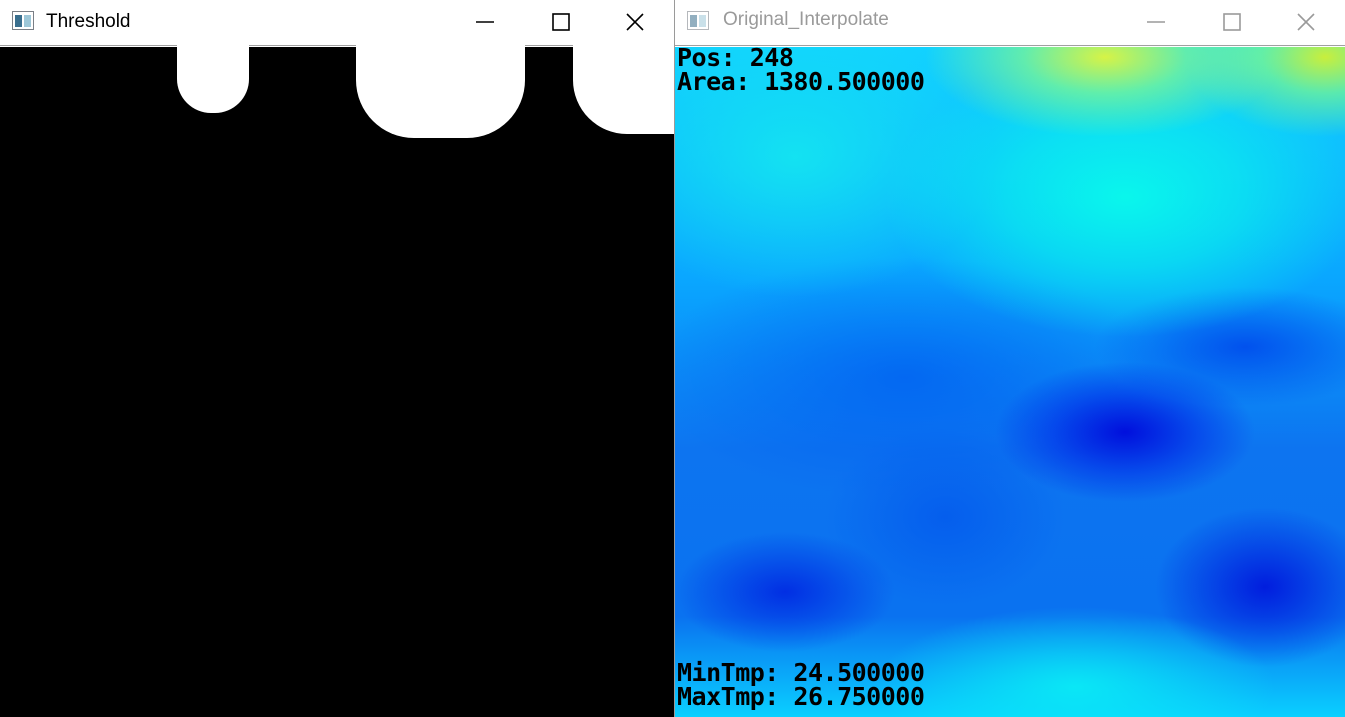 This screenshot has width=1345, height=717. Describe the element at coordinates (801, 672) in the screenshot. I see `min-temp-readout: MinTmp: 24.500000` at that location.